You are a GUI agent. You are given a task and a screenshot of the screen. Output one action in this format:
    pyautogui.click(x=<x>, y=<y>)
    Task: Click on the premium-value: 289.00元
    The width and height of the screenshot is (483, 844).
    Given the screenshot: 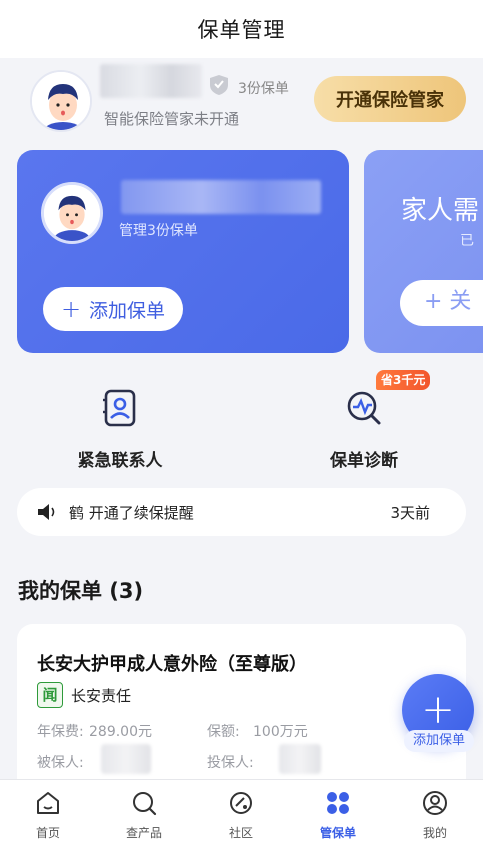 What is the action you would take?
    pyautogui.click(x=120, y=732)
    